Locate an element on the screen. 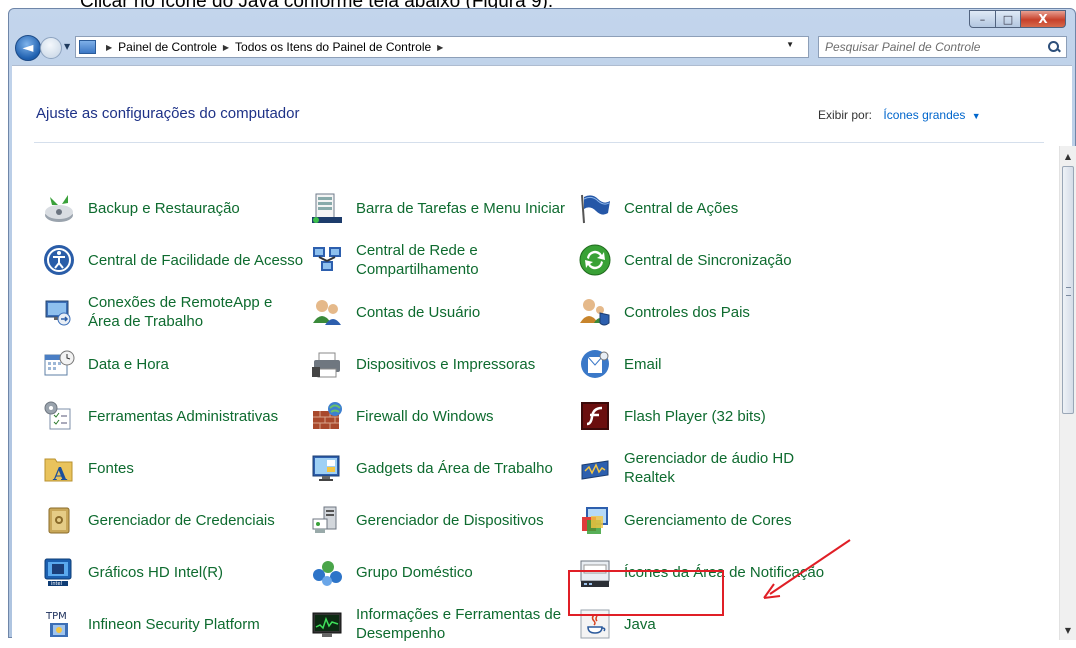 This screenshot has width=1076, height=648. scroll-grip-icon is located at coordinates (1068, 291).